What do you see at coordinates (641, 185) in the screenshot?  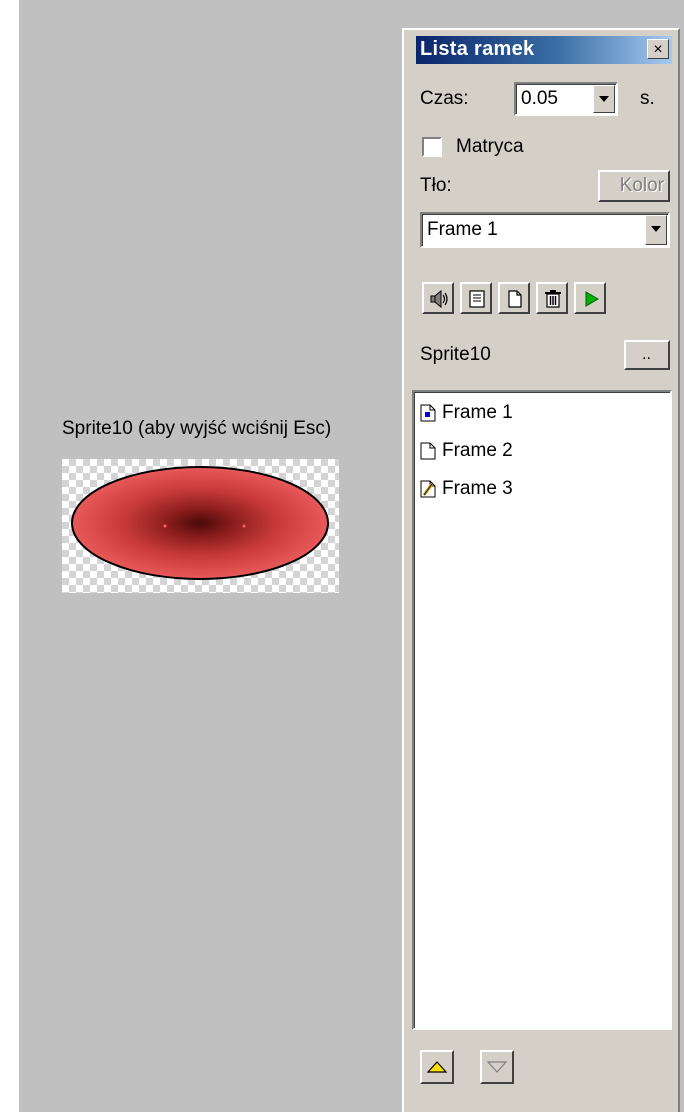 I see `color-button-label: Kolor` at bounding box center [641, 185].